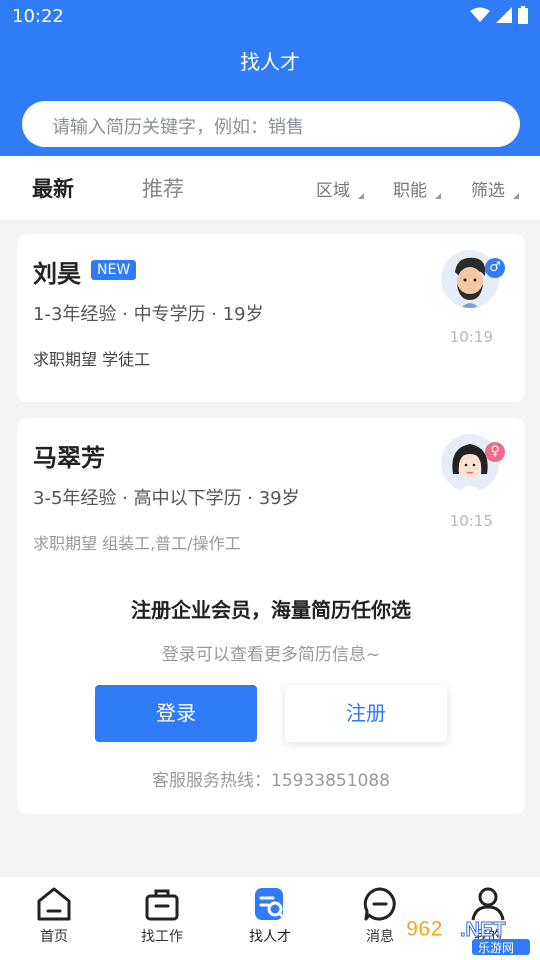  I want to click on candidate-name: 刘昊, so click(57, 274).